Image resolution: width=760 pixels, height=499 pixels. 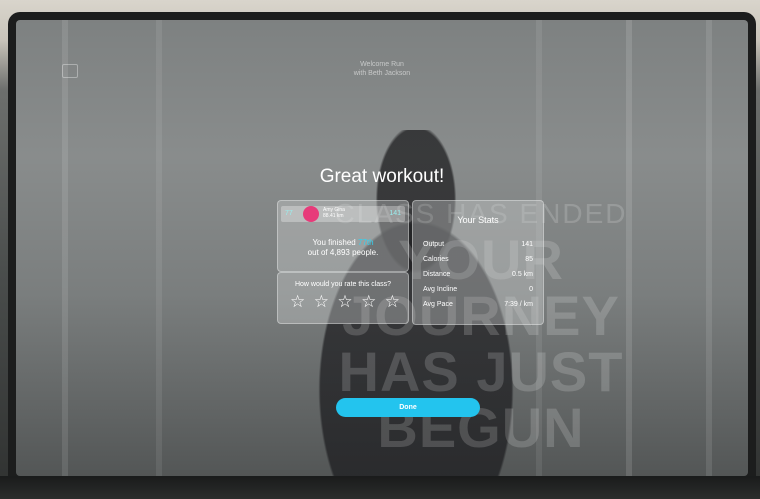 What do you see at coordinates (478, 304) in the screenshot?
I see `stat-row-pace: Avg Pace 7:39 / km` at bounding box center [478, 304].